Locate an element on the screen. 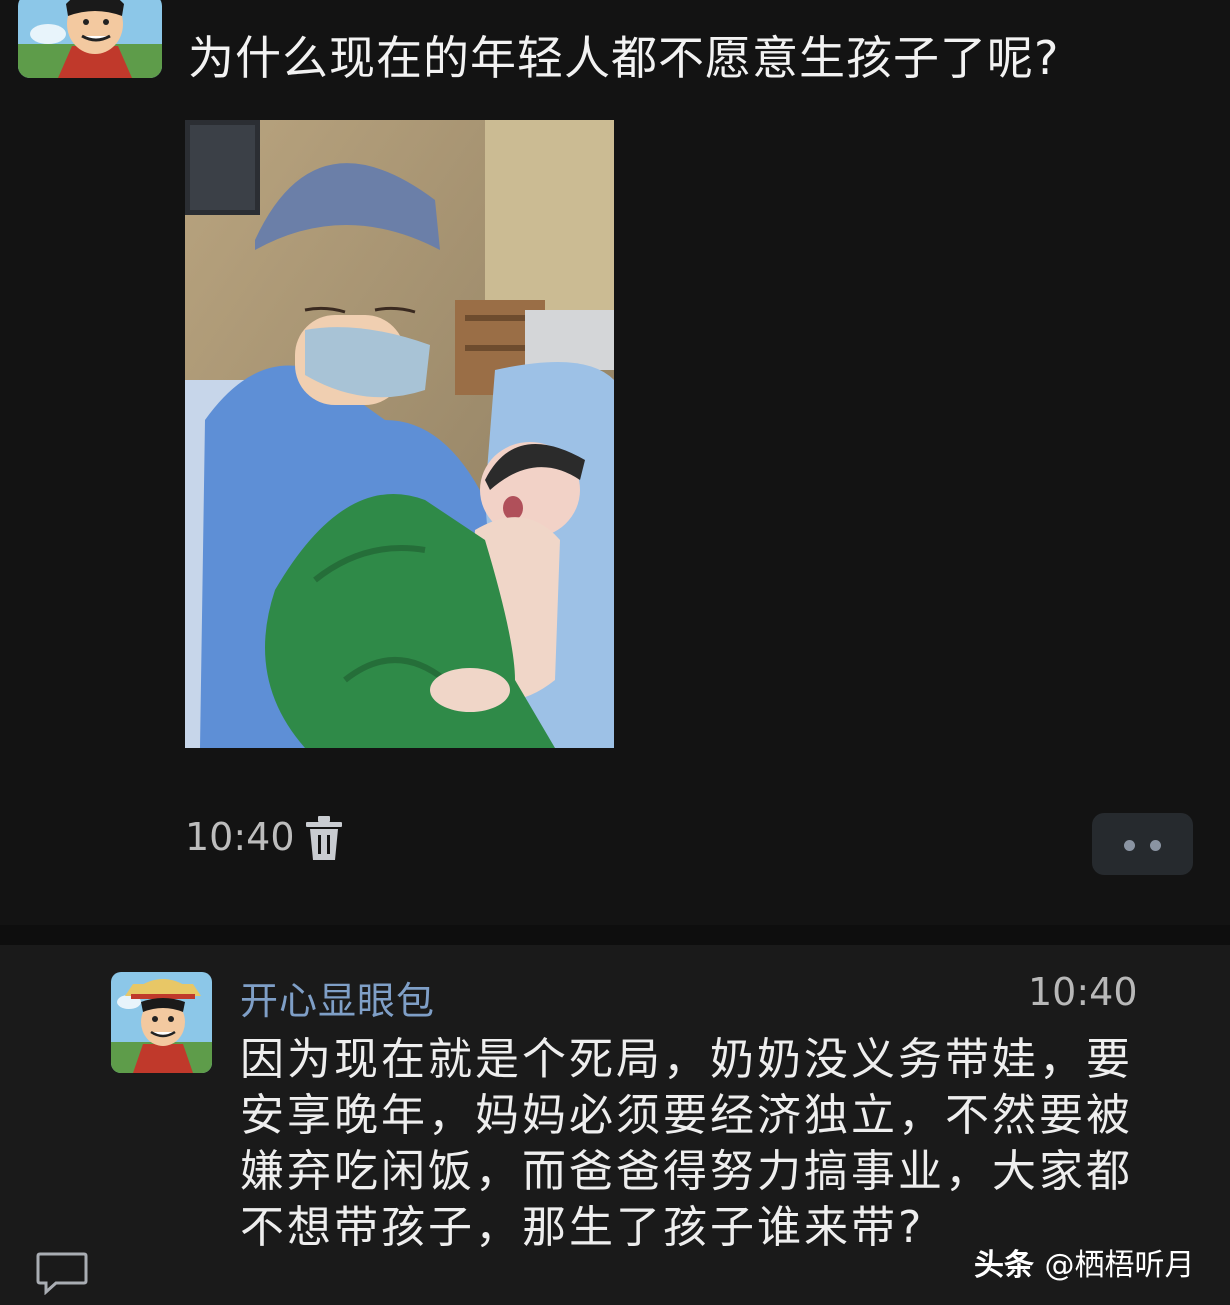 The image size is (1230, 1305). comment-line: 因为现在就是个死局，奶奶没义务带娃，要 is located at coordinates (686, 1059).